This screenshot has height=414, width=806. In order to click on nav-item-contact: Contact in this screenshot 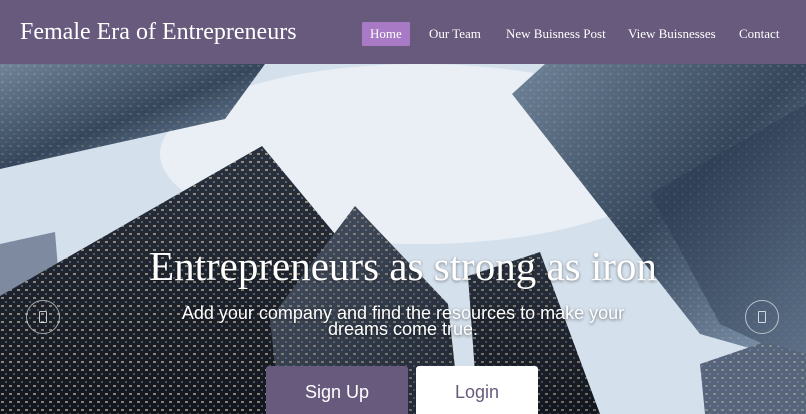, I will do `click(759, 34)`.